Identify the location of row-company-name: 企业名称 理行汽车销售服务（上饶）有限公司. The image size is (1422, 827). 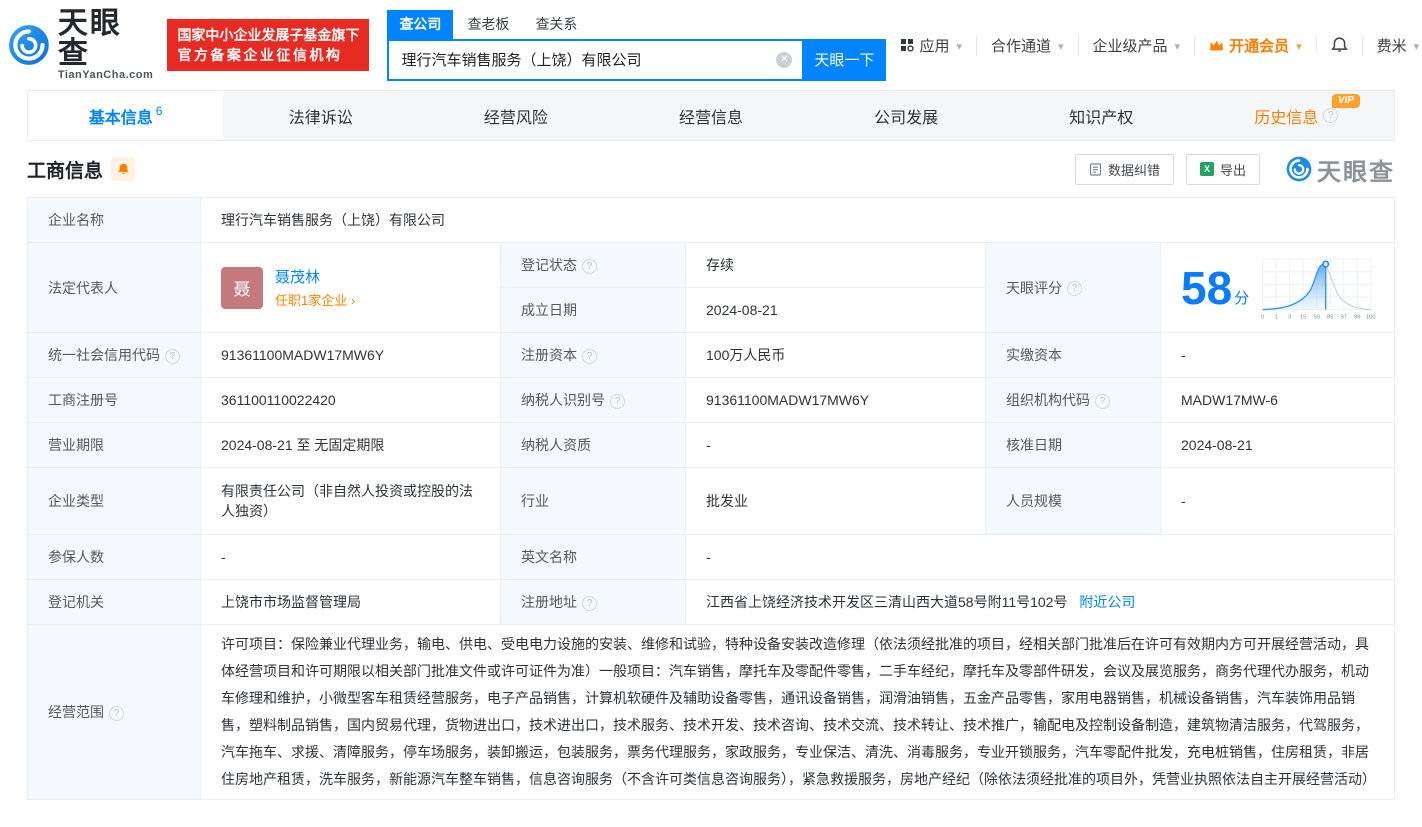
(711, 220).